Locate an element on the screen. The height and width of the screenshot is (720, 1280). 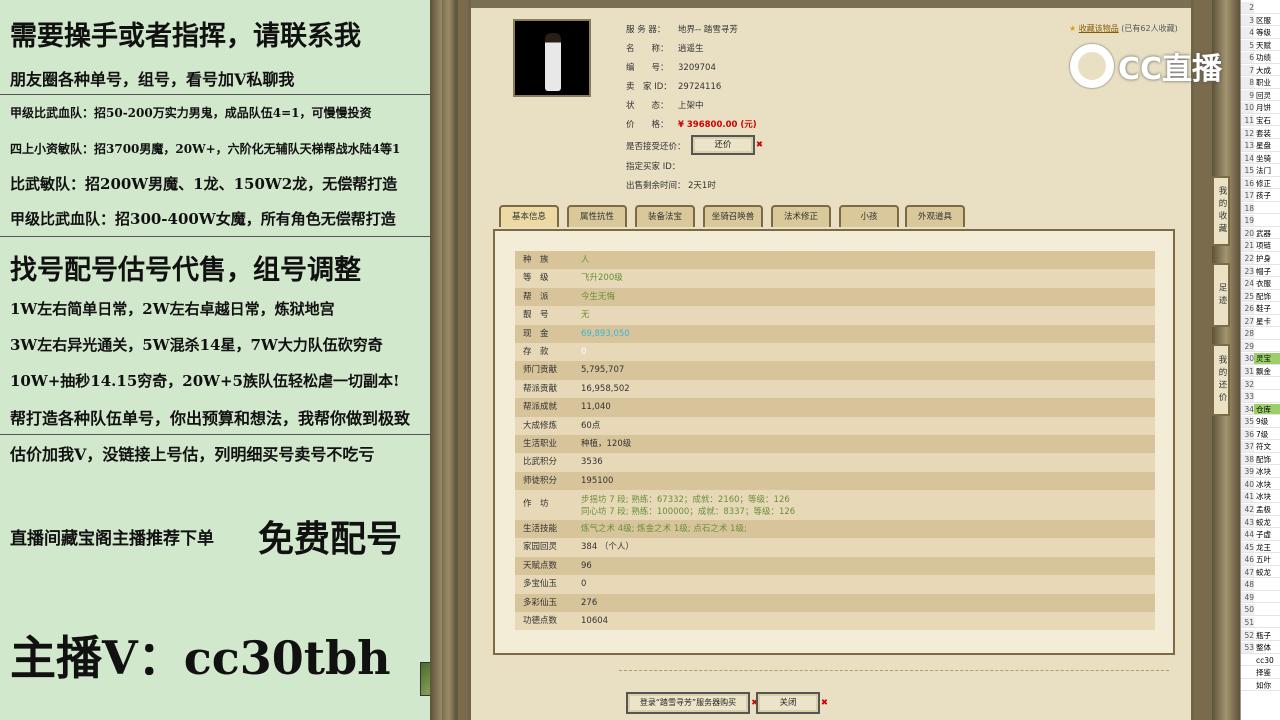
sheet-row: 52 瓶子 is located at coordinates (1260, 635).